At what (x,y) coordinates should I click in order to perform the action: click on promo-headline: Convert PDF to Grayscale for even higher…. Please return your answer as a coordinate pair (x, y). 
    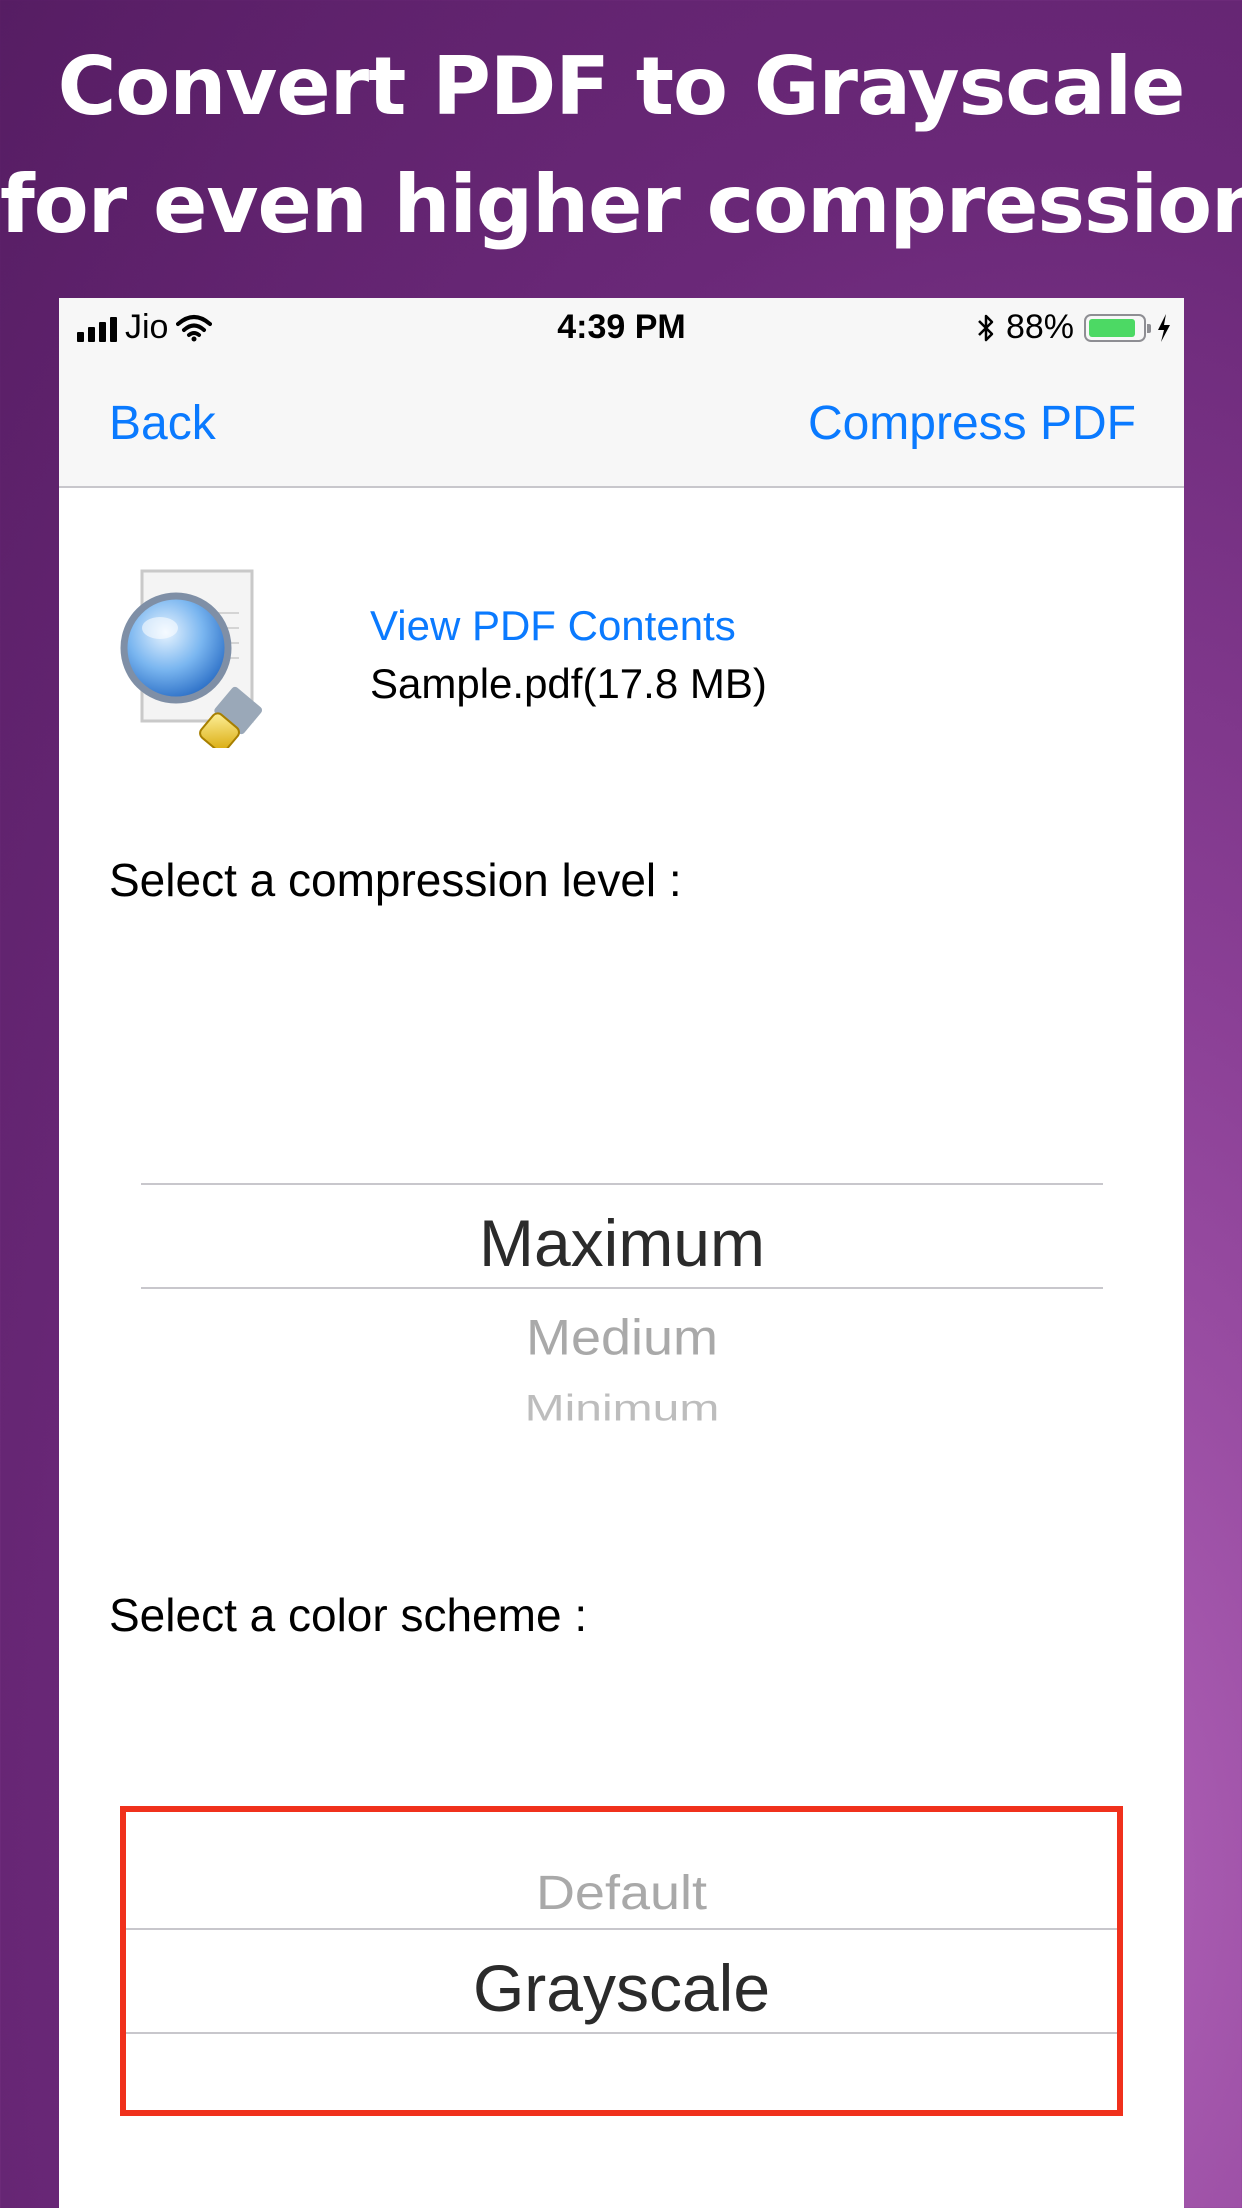
    Looking at the image, I should click on (621, 146).